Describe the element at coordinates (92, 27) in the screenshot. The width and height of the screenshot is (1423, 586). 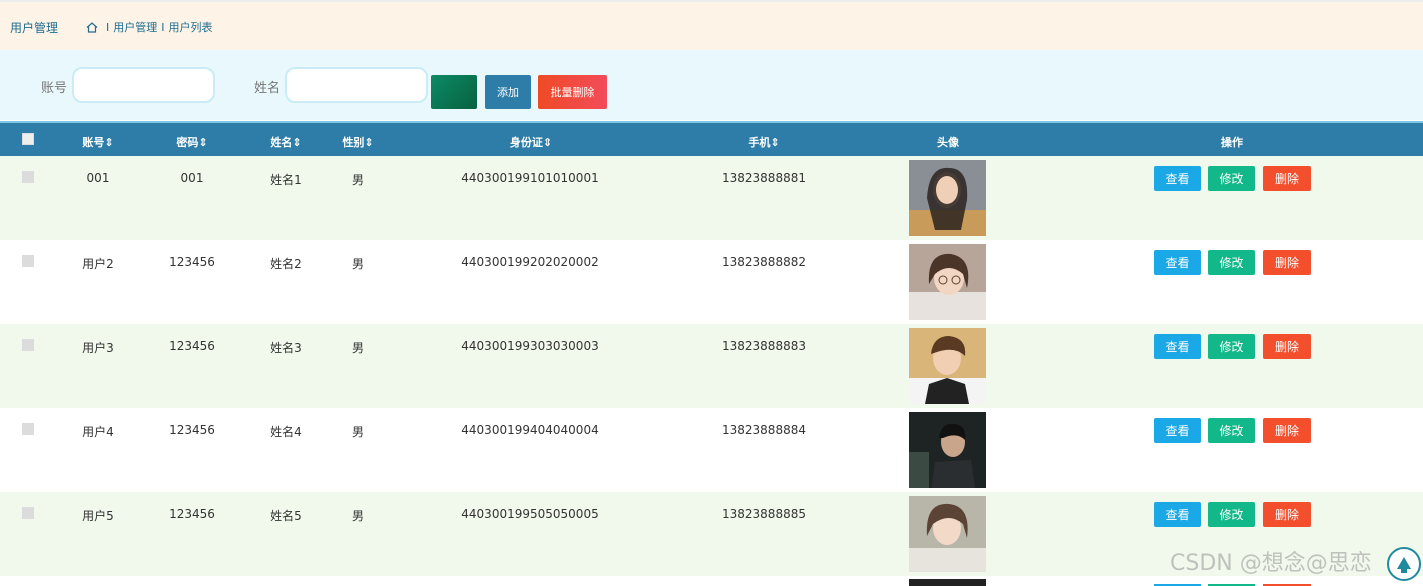
I see `home-icon` at that location.